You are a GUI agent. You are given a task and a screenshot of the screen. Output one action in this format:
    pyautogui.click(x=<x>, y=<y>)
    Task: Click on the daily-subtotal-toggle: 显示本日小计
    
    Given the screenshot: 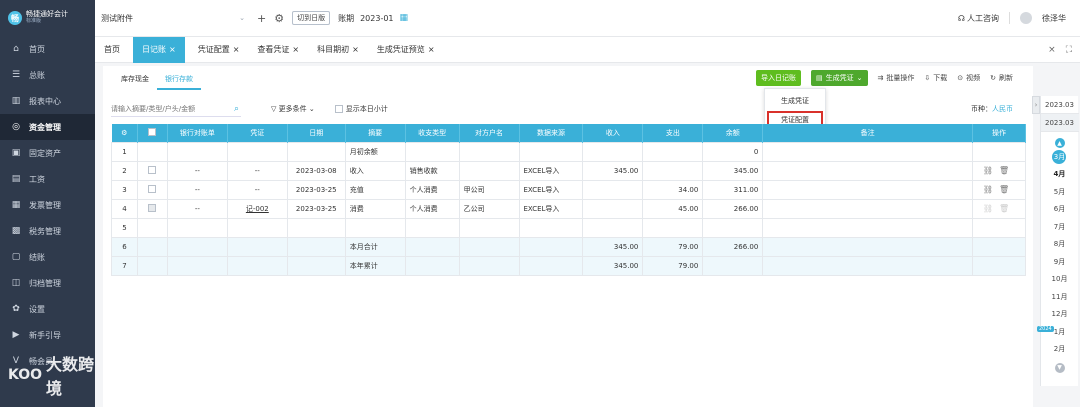 What is the action you would take?
    pyautogui.click(x=361, y=109)
    